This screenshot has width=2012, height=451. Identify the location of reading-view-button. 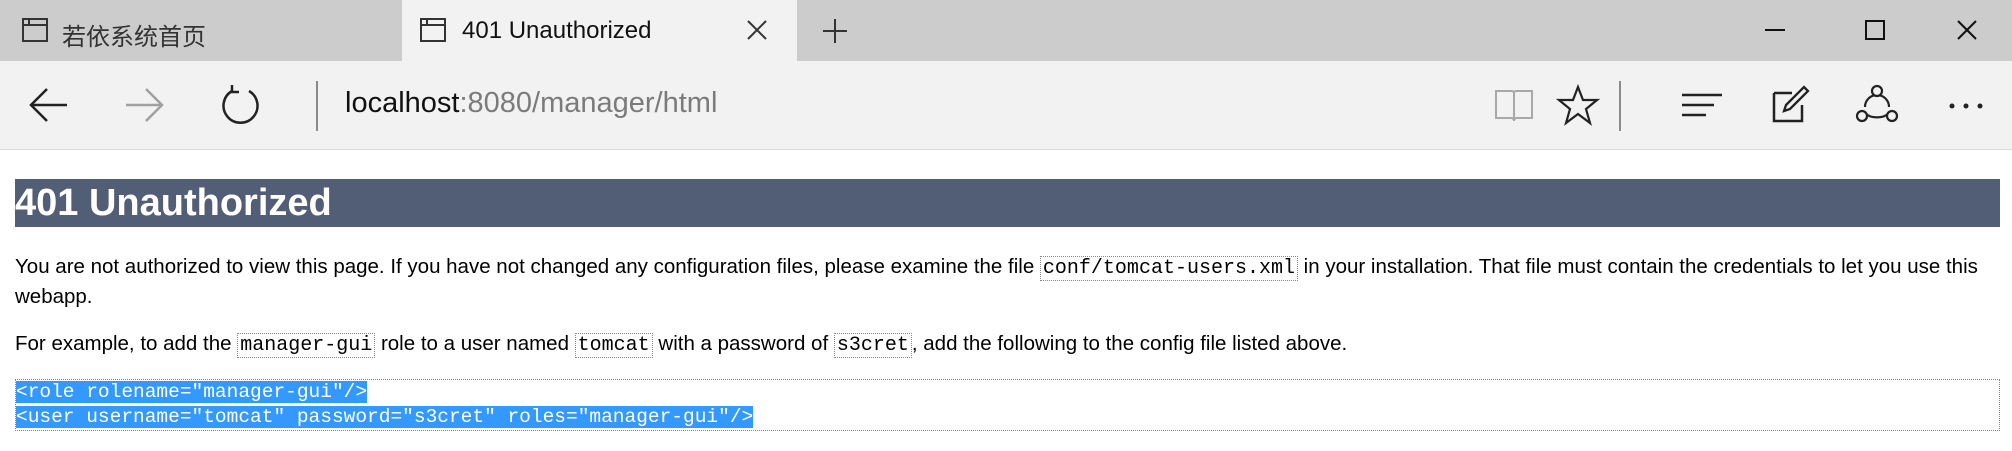
(1514, 105).